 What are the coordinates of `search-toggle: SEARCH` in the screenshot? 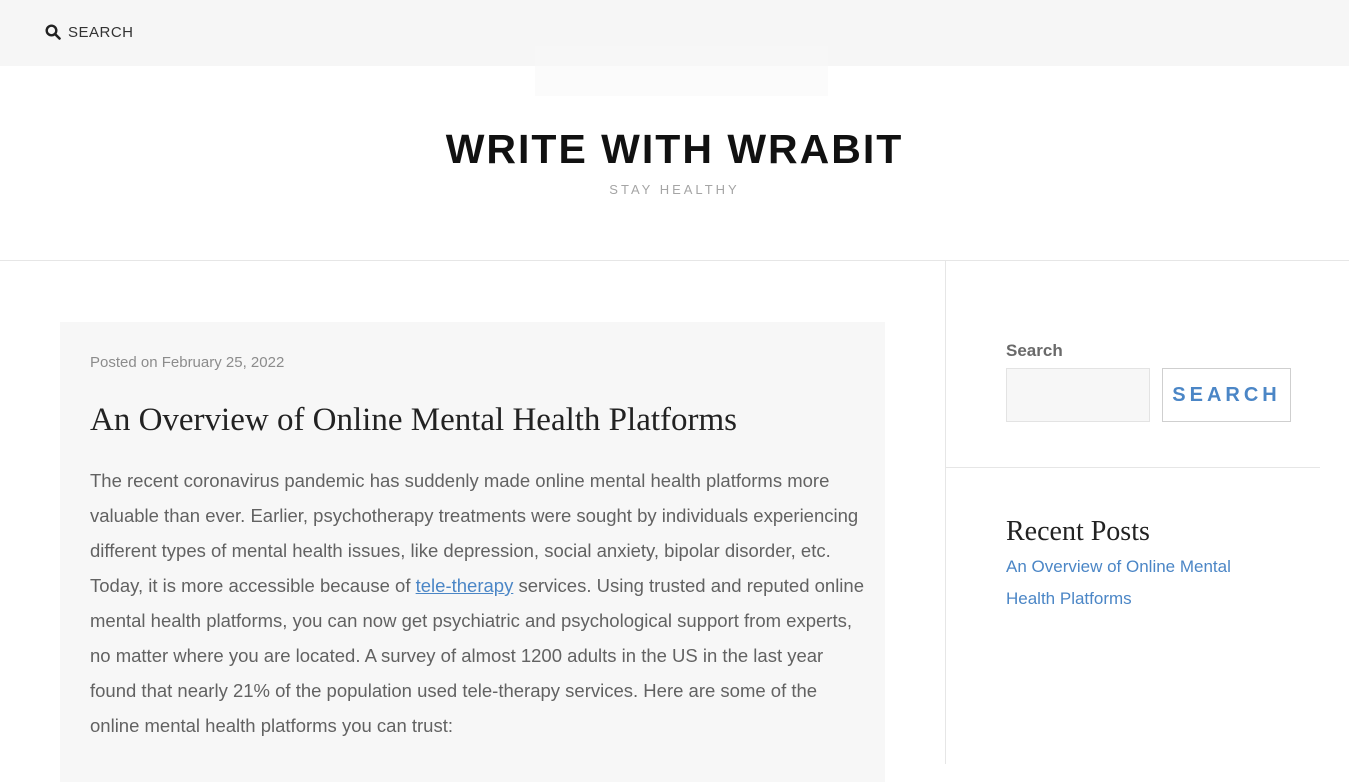 It's located at (89, 32).